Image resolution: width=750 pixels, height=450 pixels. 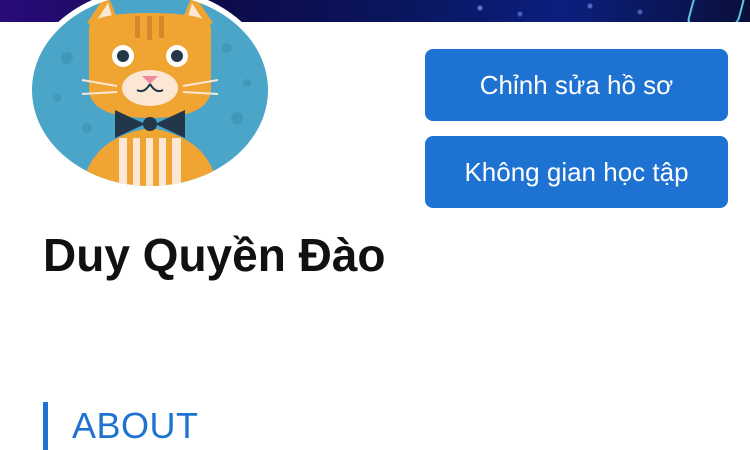 I want to click on avatar, so click(x=150, y=96).